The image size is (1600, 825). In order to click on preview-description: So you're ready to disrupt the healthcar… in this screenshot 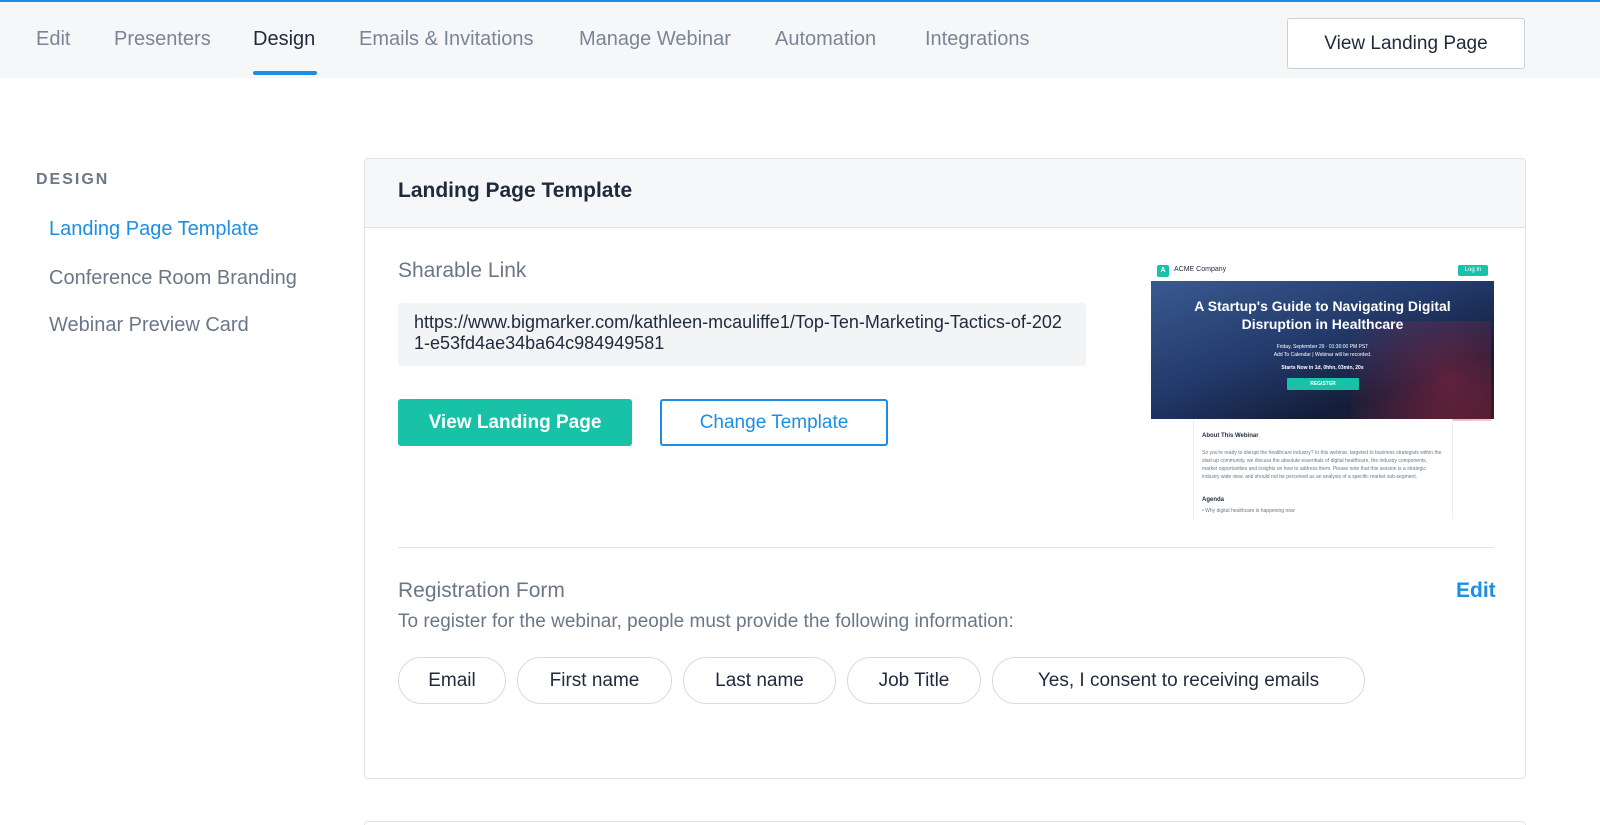, I will do `click(1322, 465)`.